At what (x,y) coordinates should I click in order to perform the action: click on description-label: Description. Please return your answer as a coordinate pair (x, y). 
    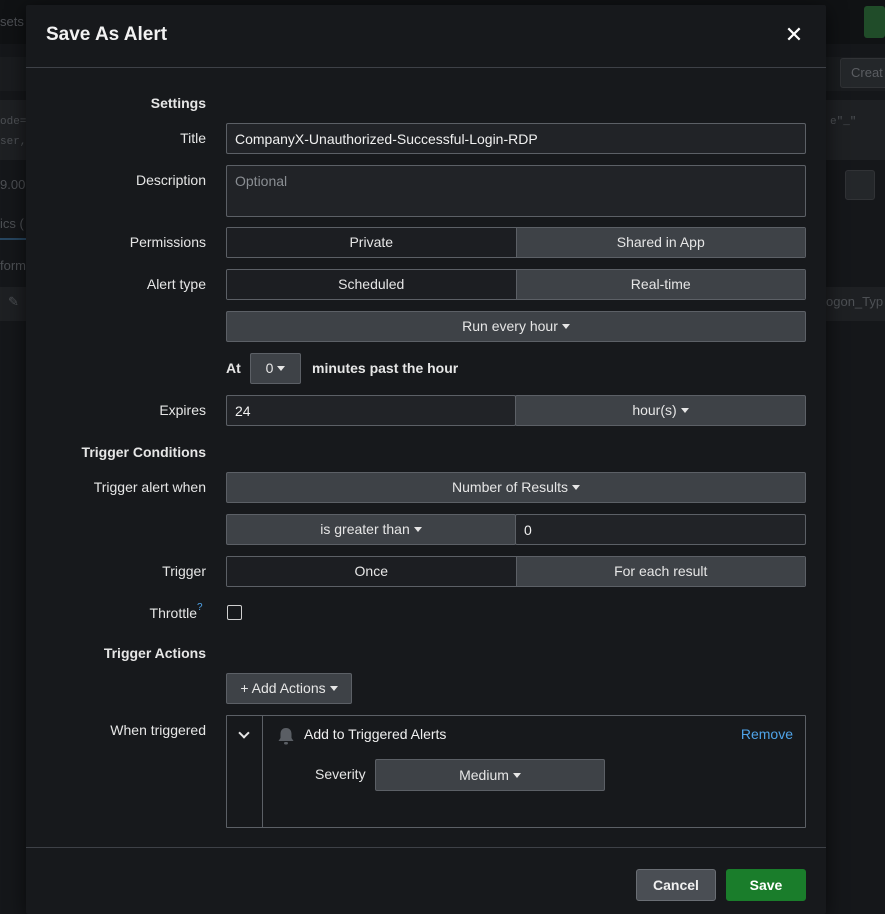
    Looking at the image, I should click on (170, 180).